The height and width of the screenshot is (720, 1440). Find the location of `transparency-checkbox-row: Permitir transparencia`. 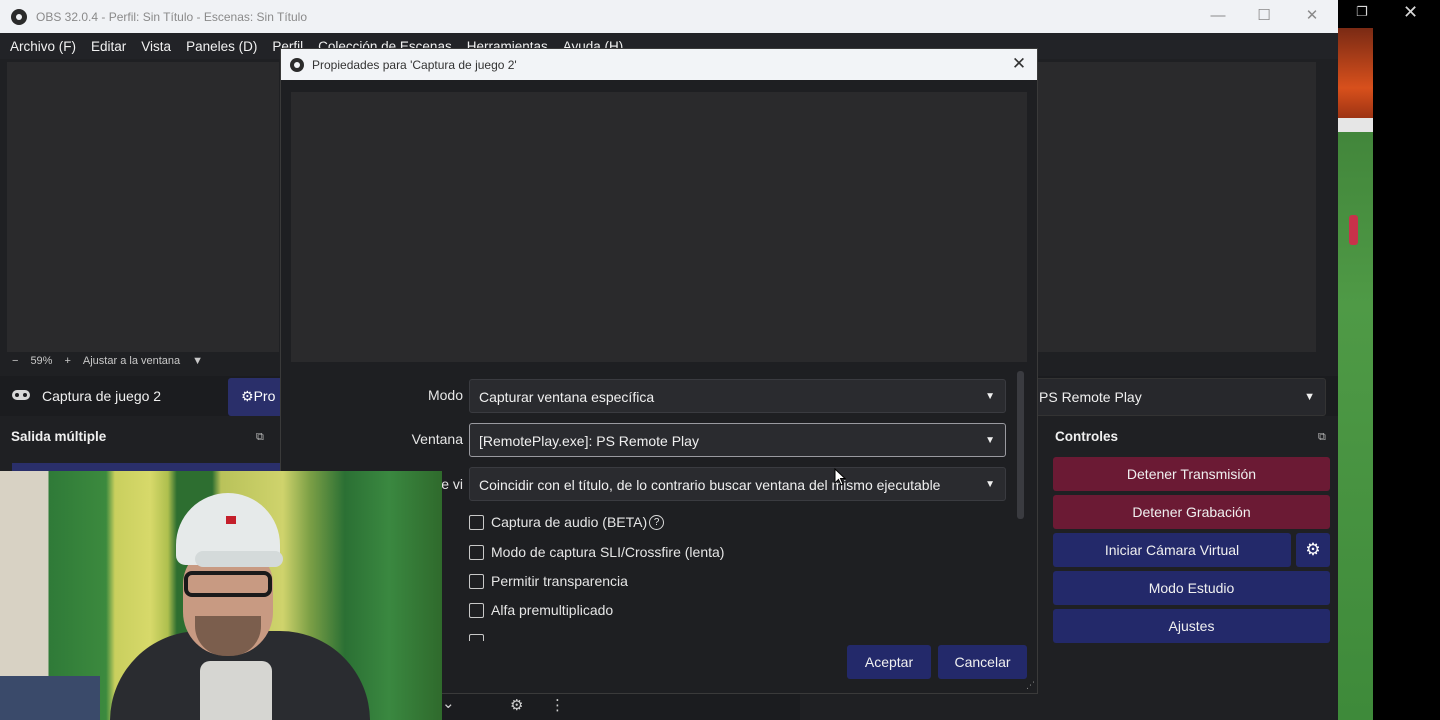

transparency-checkbox-row: Permitir transparencia is located at coordinates (548, 581).